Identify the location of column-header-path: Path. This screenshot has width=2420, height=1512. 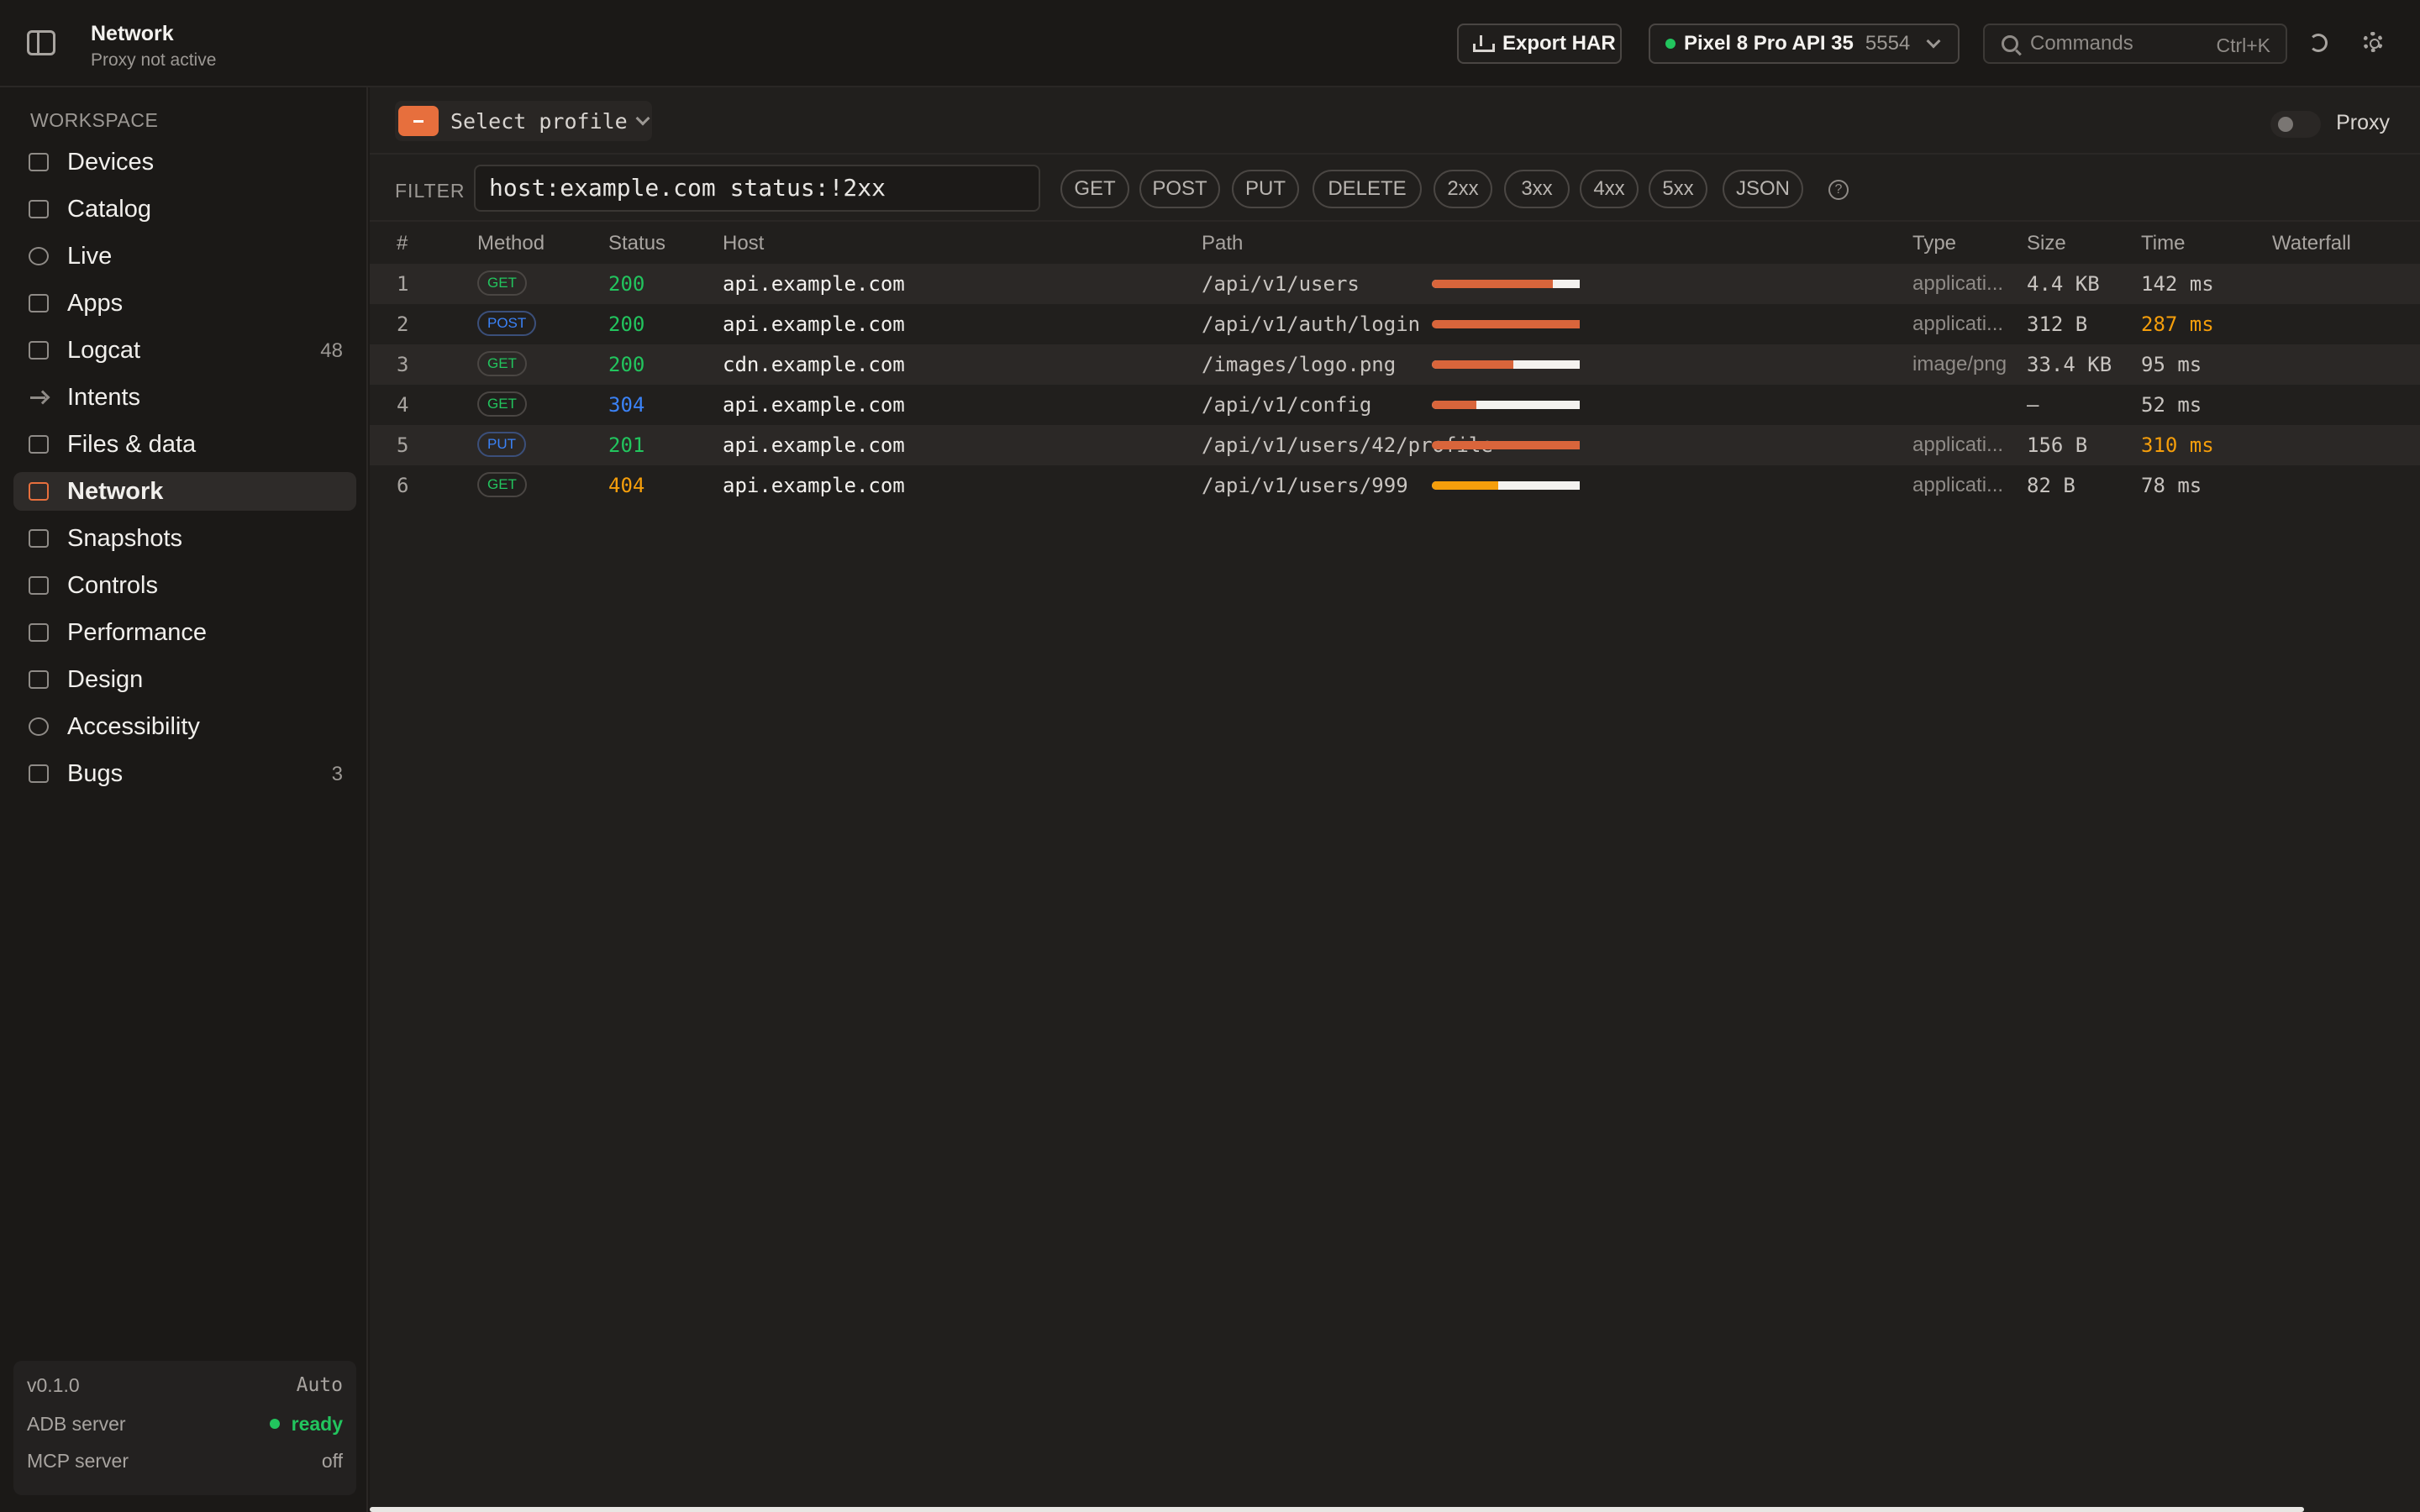
(1223, 243).